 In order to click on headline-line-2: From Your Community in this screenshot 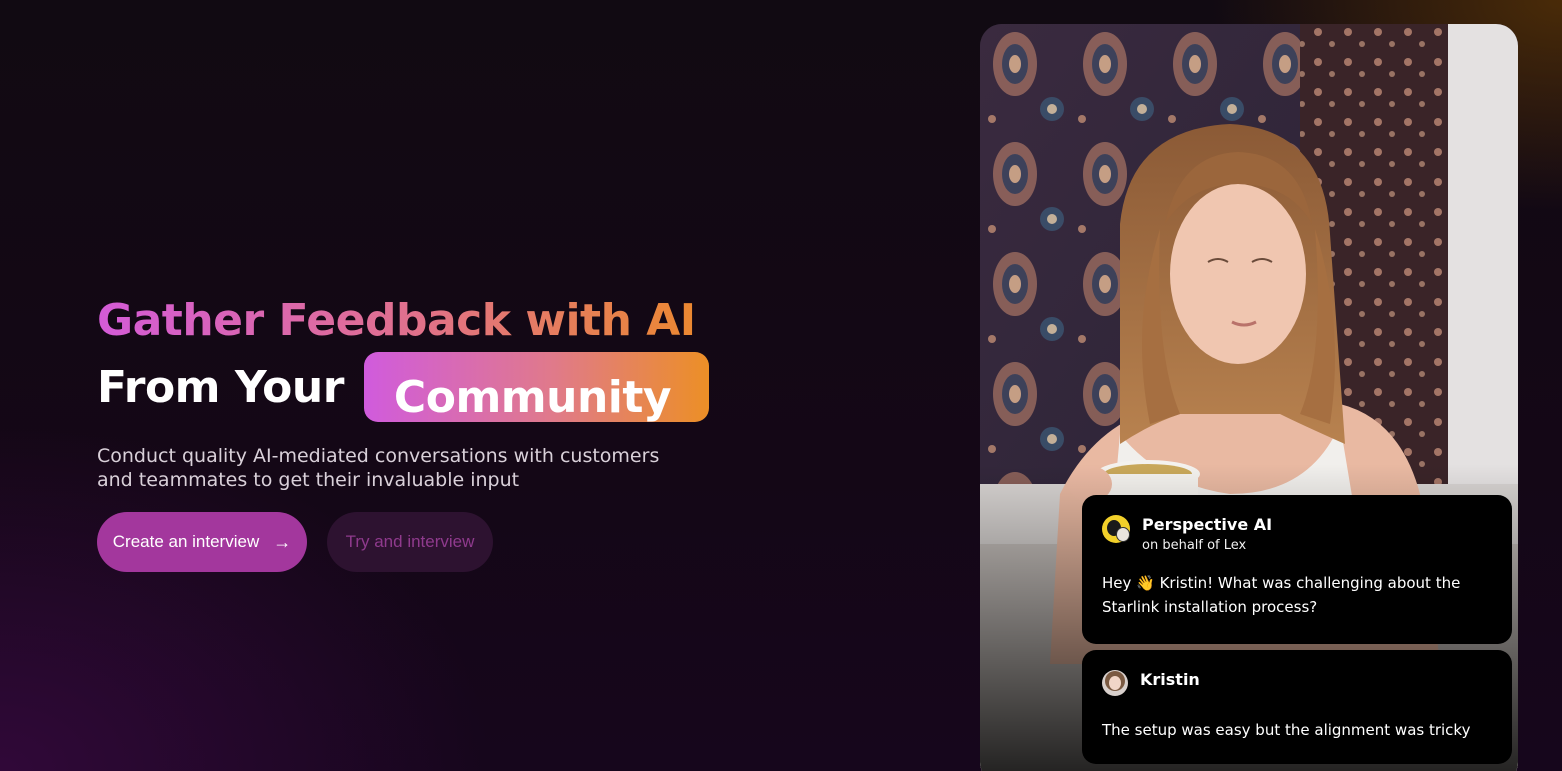, I will do `click(477, 387)`.